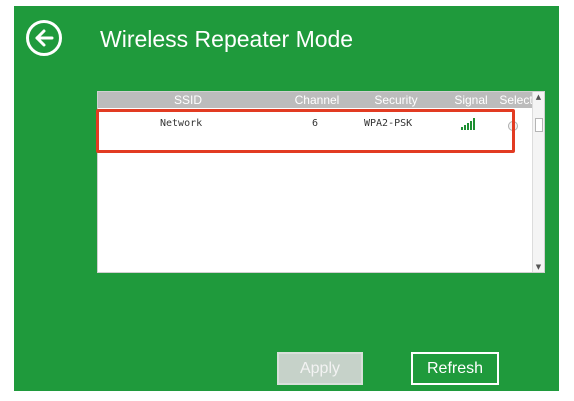  I want to click on column-header-signal: Signal, so click(471, 100).